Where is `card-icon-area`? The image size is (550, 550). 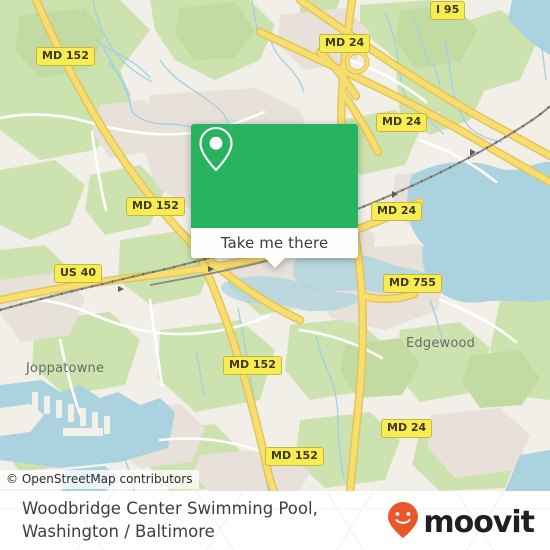 card-icon-area is located at coordinates (274, 176).